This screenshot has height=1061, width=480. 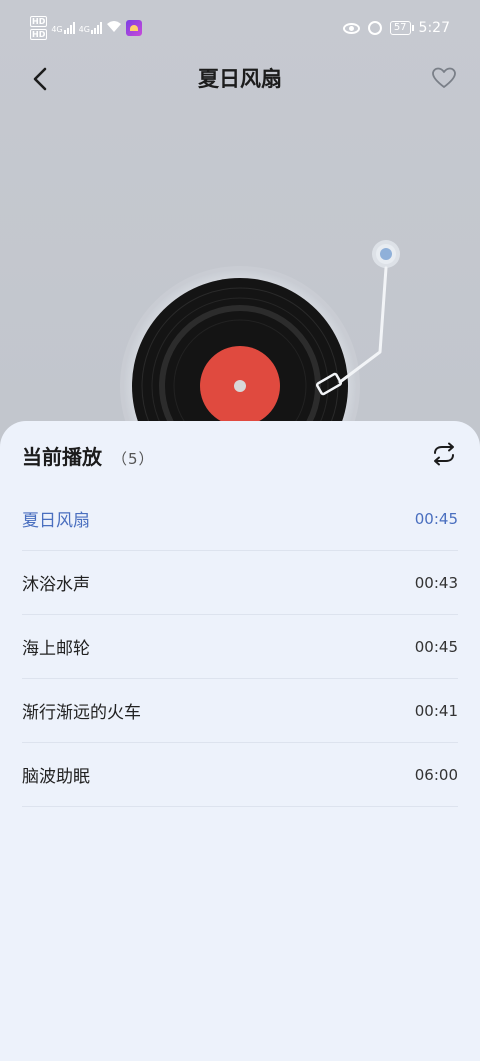 I want to click on wifi-icon, so click(x=114, y=28).